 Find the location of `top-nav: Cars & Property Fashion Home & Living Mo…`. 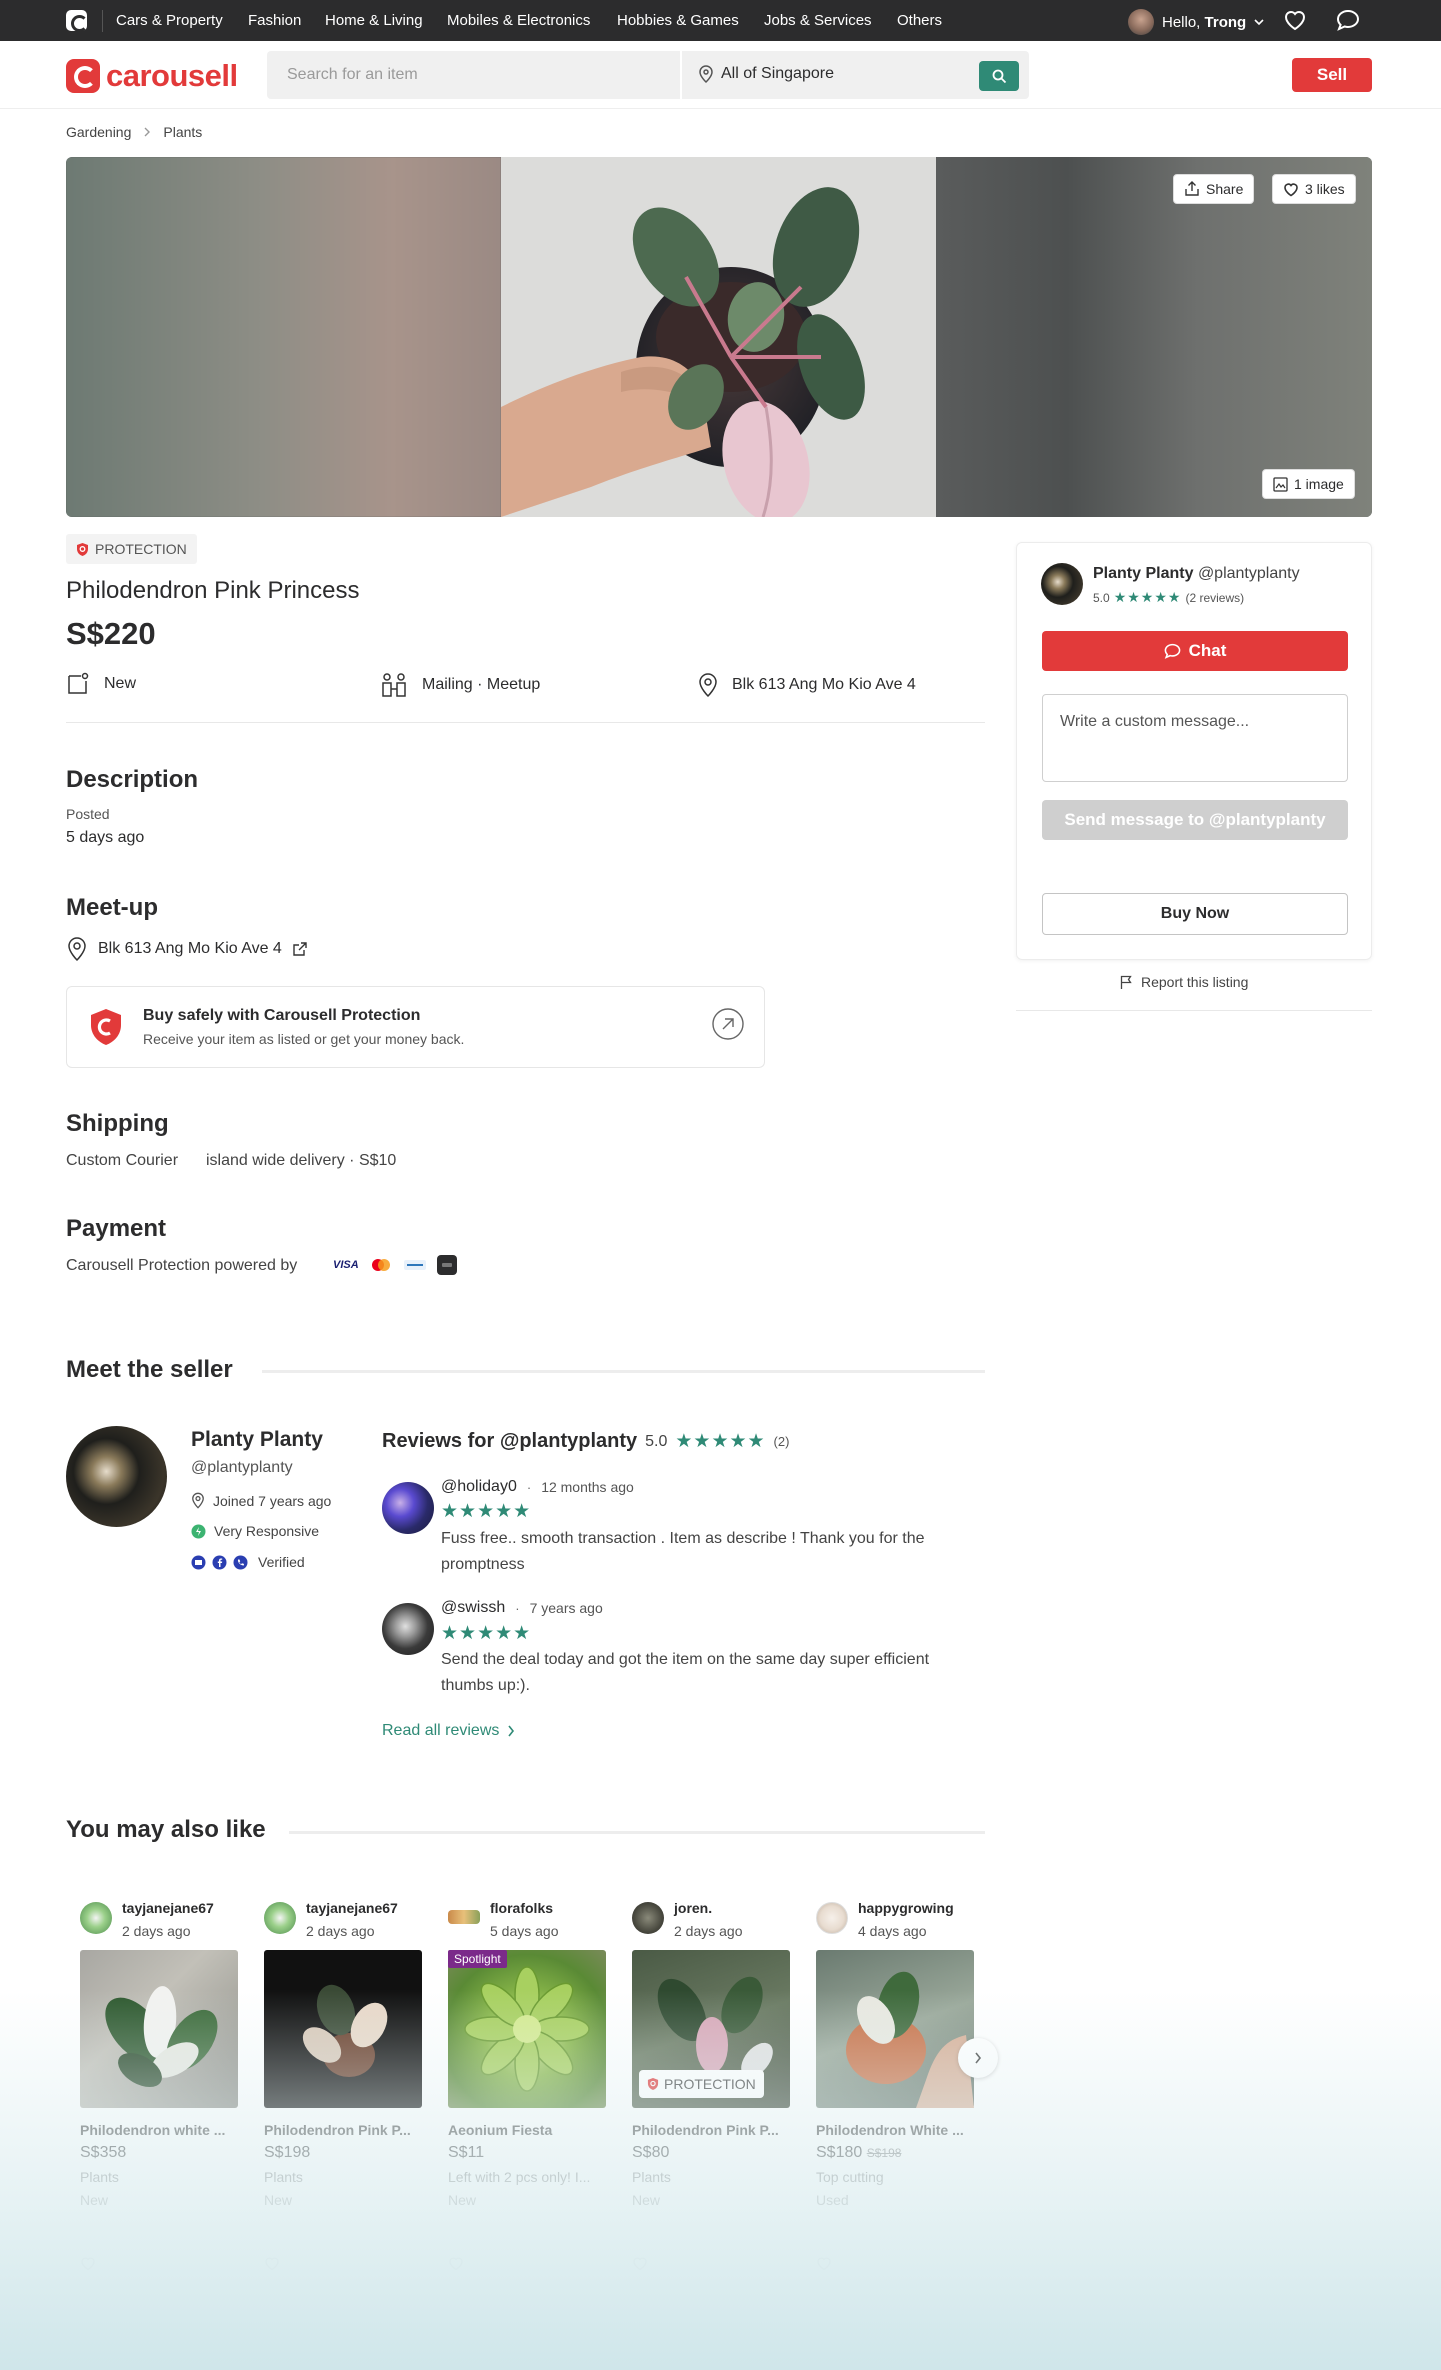

top-nav: Cars & Property Fashion Home & Living Mo… is located at coordinates (720, 20).